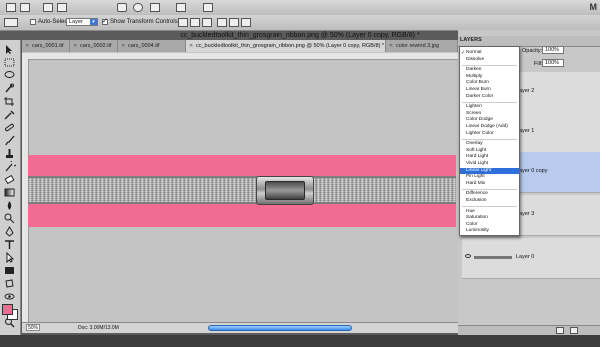 The image size is (600, 347). What do you see at coordinates (553, 50) in the screenshot?
I see `opacity-field: 100%` at bounding box center [553, 50].